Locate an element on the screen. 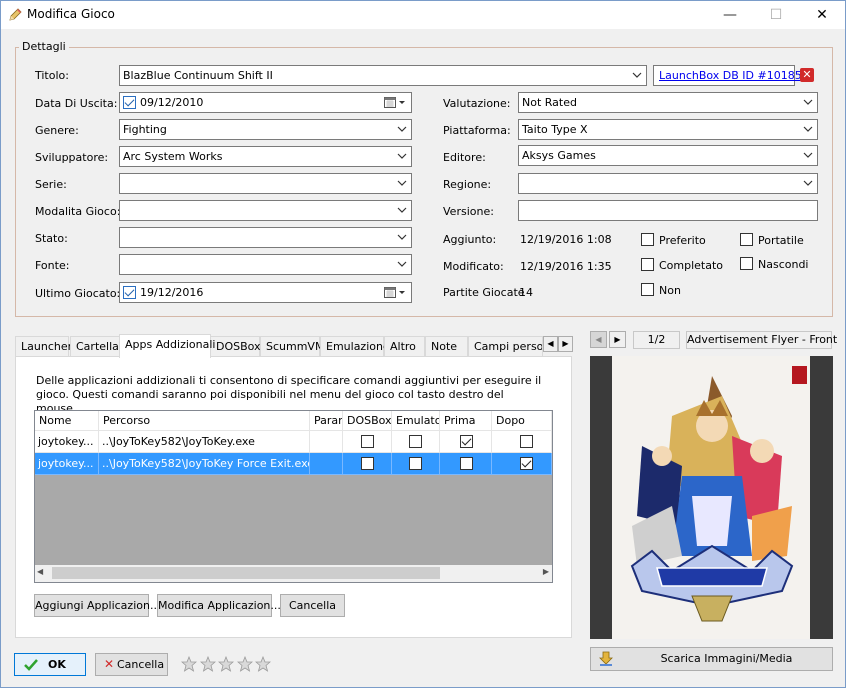  tab-dosbox: DOSBox is located at coordinates (235, 346).